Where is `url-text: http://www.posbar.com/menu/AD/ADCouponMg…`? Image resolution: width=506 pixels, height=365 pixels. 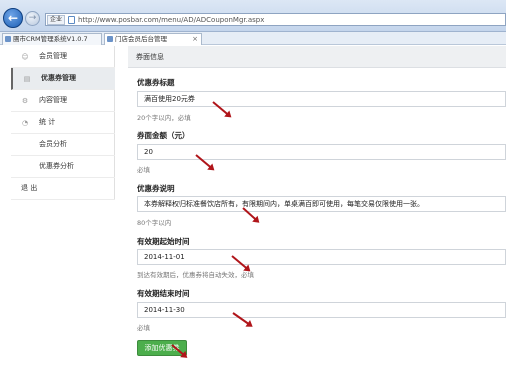
url-text: http://www.posbar.com/menu/AD/ADCouponMg… is located at coordinates (171, 20).